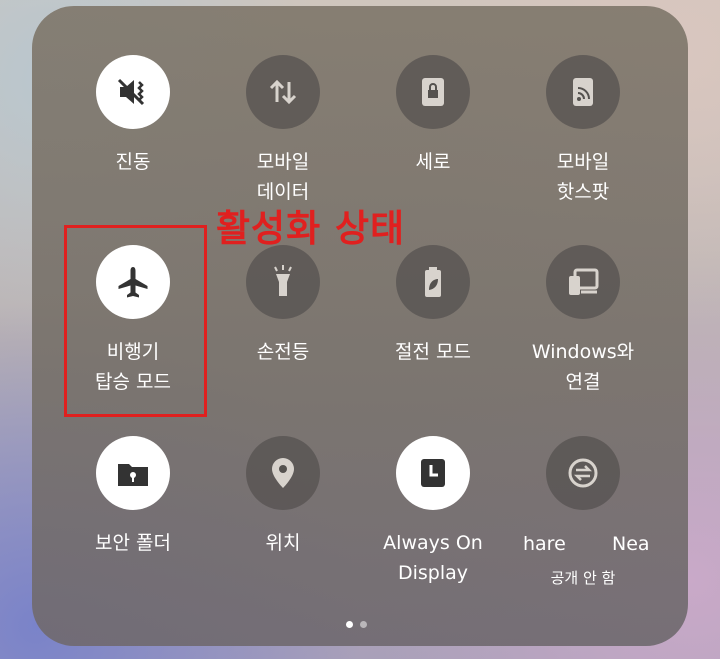 The height and width of the screenshot is (659, 720). I want to click on tile-label: 세로, so click(433, 162).